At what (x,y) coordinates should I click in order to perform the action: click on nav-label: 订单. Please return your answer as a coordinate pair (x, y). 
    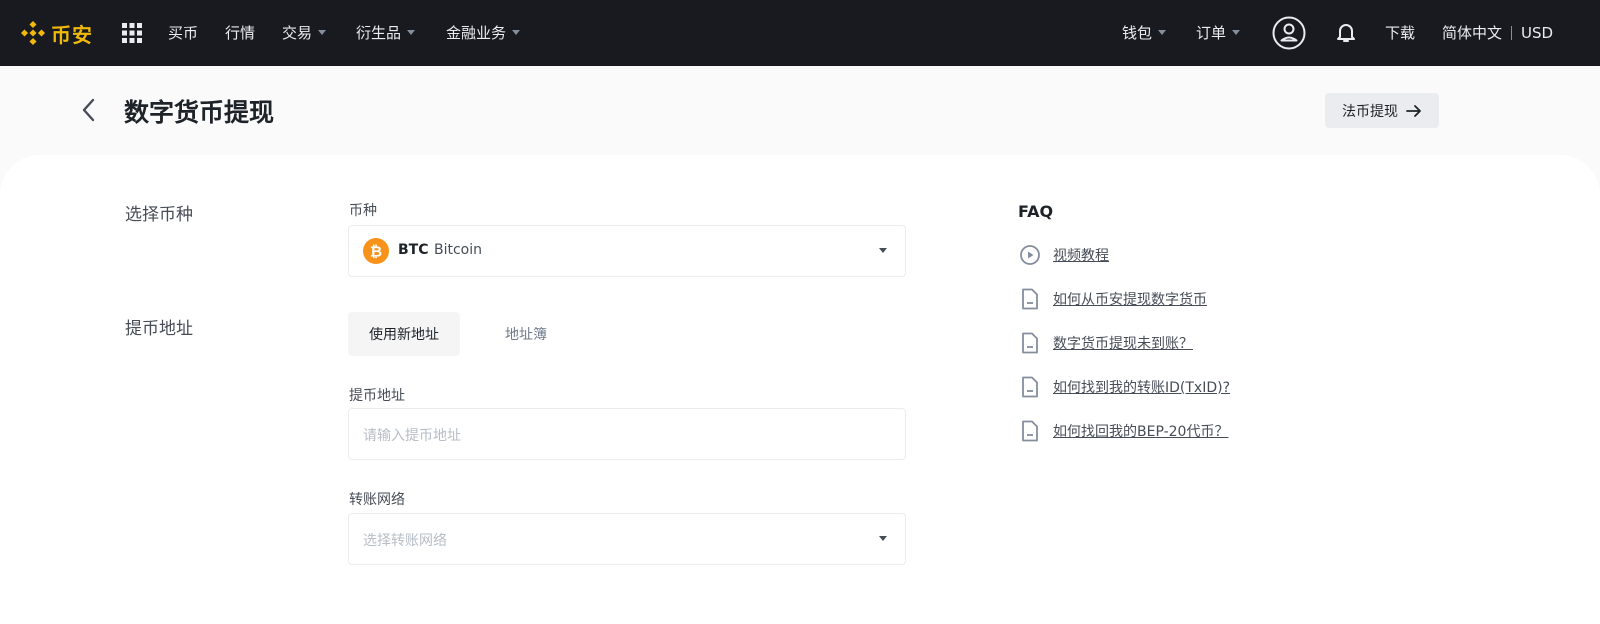
    Looking at the image, I should click on (1211, 33).